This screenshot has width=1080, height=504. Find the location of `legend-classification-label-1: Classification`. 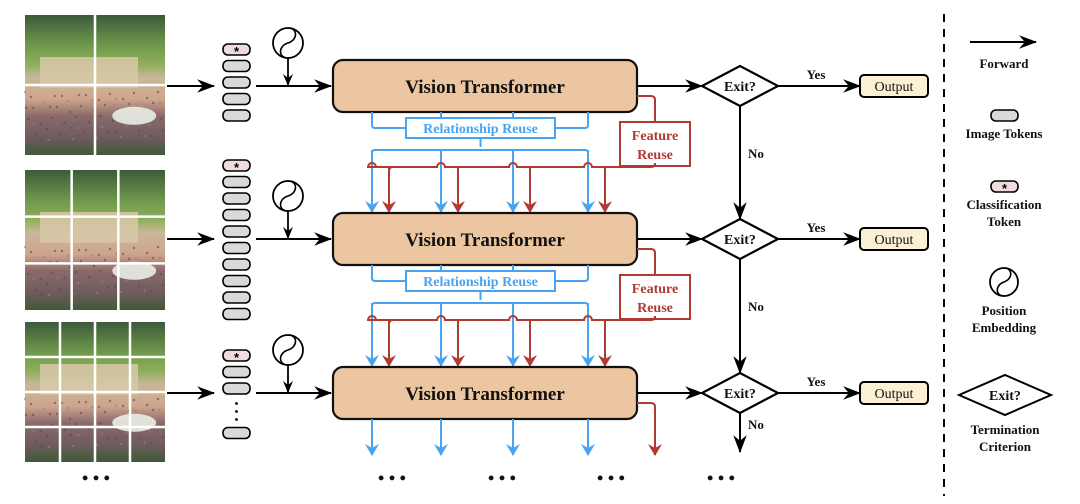

legend-classification-label-1: Classification is located at coordinates (1004, 204).